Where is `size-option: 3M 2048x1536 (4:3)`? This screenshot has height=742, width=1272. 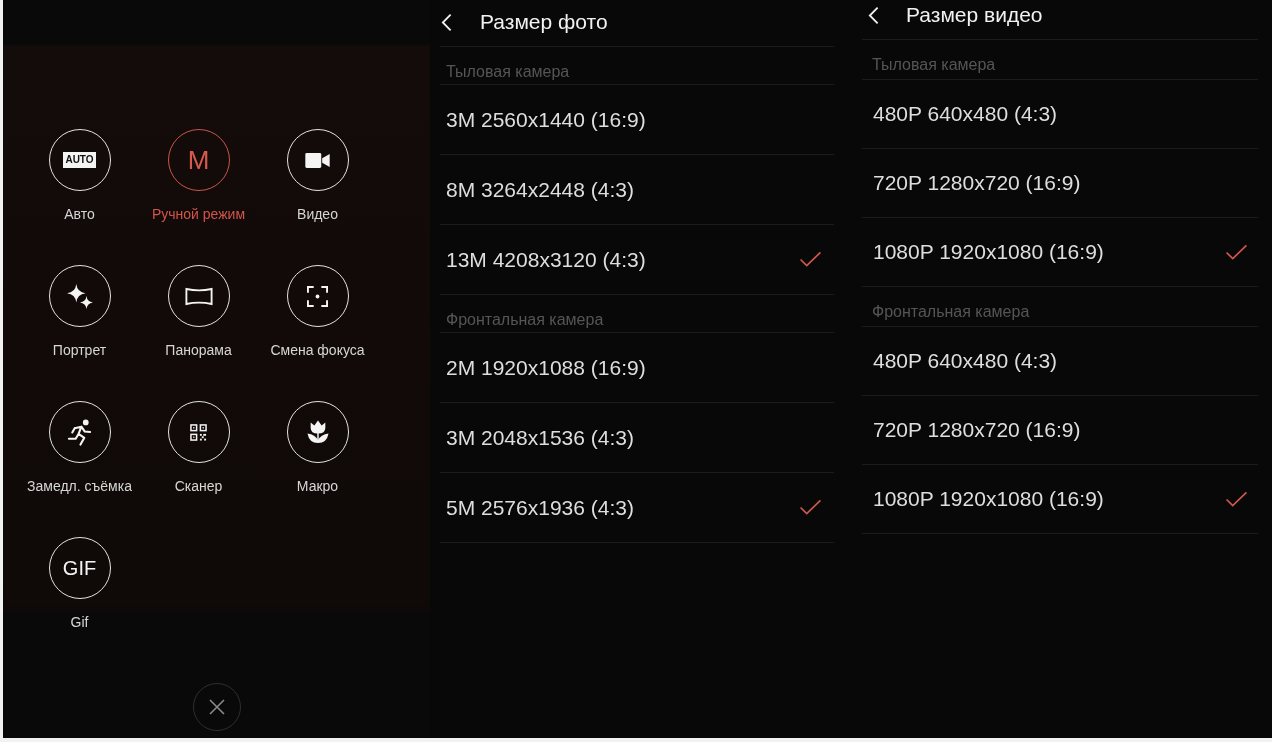 size-option: 3M 2048x1536 (4:3) is located at coordinates (637, 438).